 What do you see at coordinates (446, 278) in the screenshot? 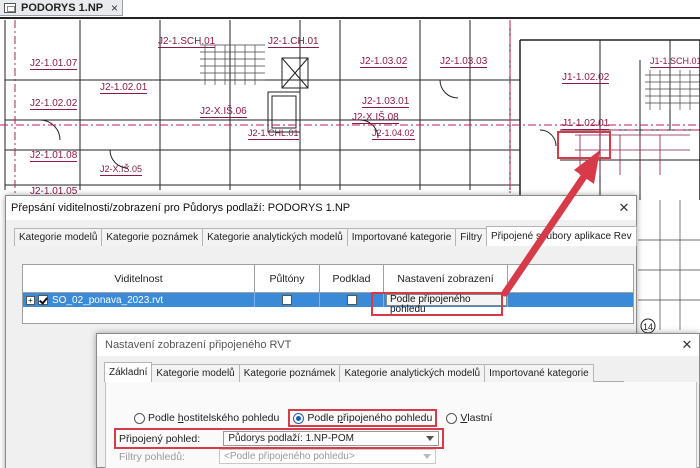
I see `column-header-display-settings: Nastavení zobrazení` at bounding box center [446, 278].